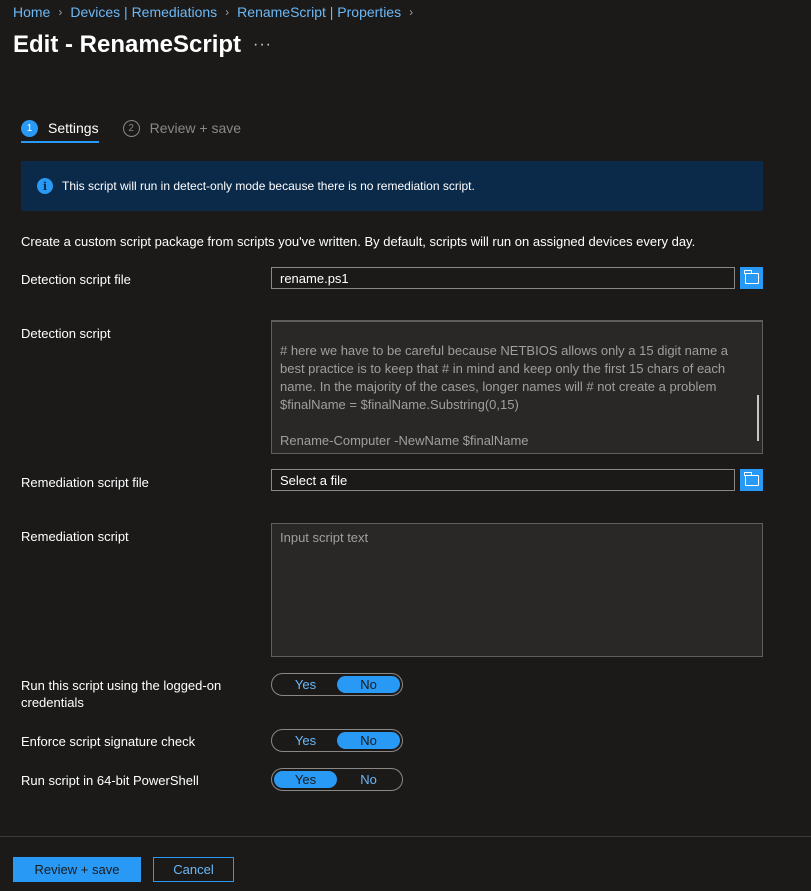 This screenshot has height=891, width=811. What do you see at coordinates (503, 278) in the screenshot?
I see `detection-file-input: rename.ps1` at bounding box center [503, 278].